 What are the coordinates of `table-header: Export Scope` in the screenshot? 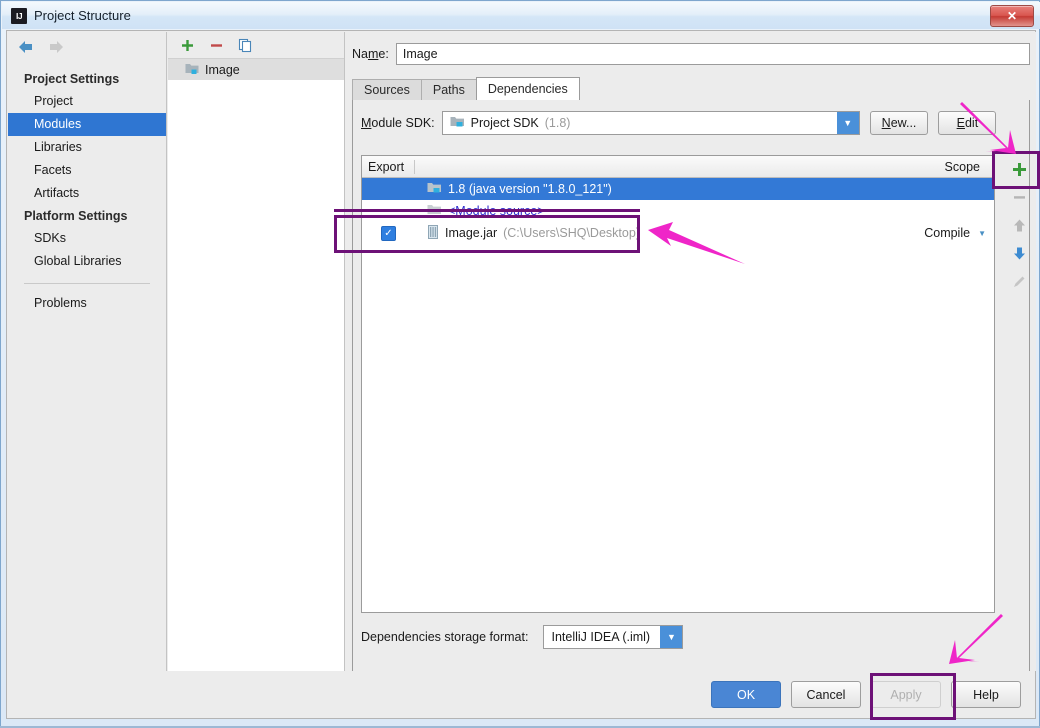 It's located at (678, 167).